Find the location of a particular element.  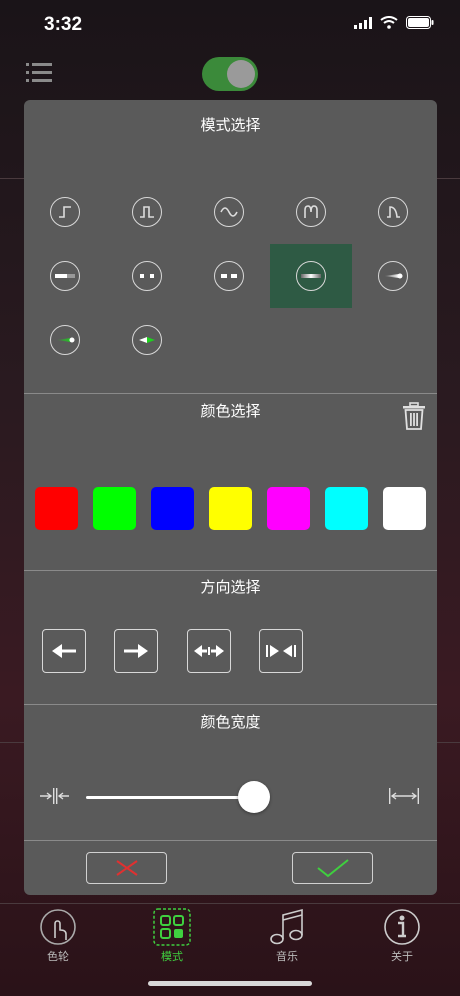

mode-comet is located at coordinates (393, 276).